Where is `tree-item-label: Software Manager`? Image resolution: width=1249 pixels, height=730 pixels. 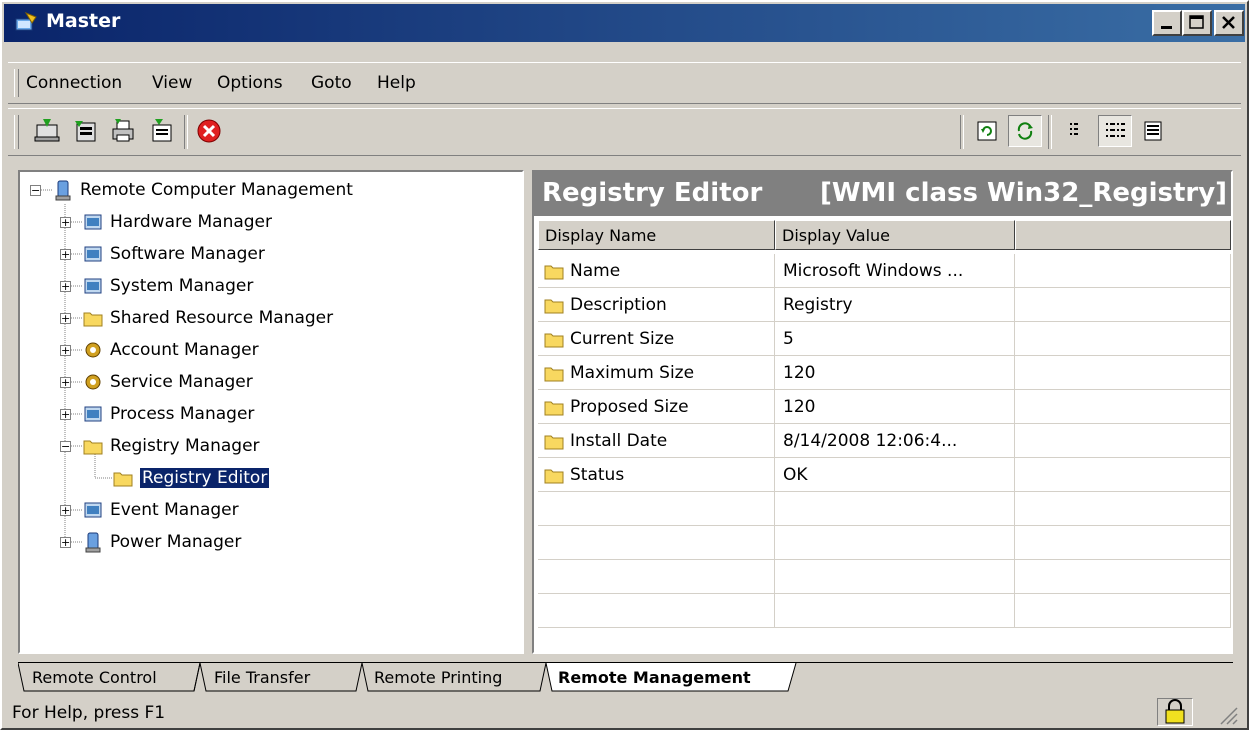
tree-item-label: Software Manager is located at coordinates (187, 254).